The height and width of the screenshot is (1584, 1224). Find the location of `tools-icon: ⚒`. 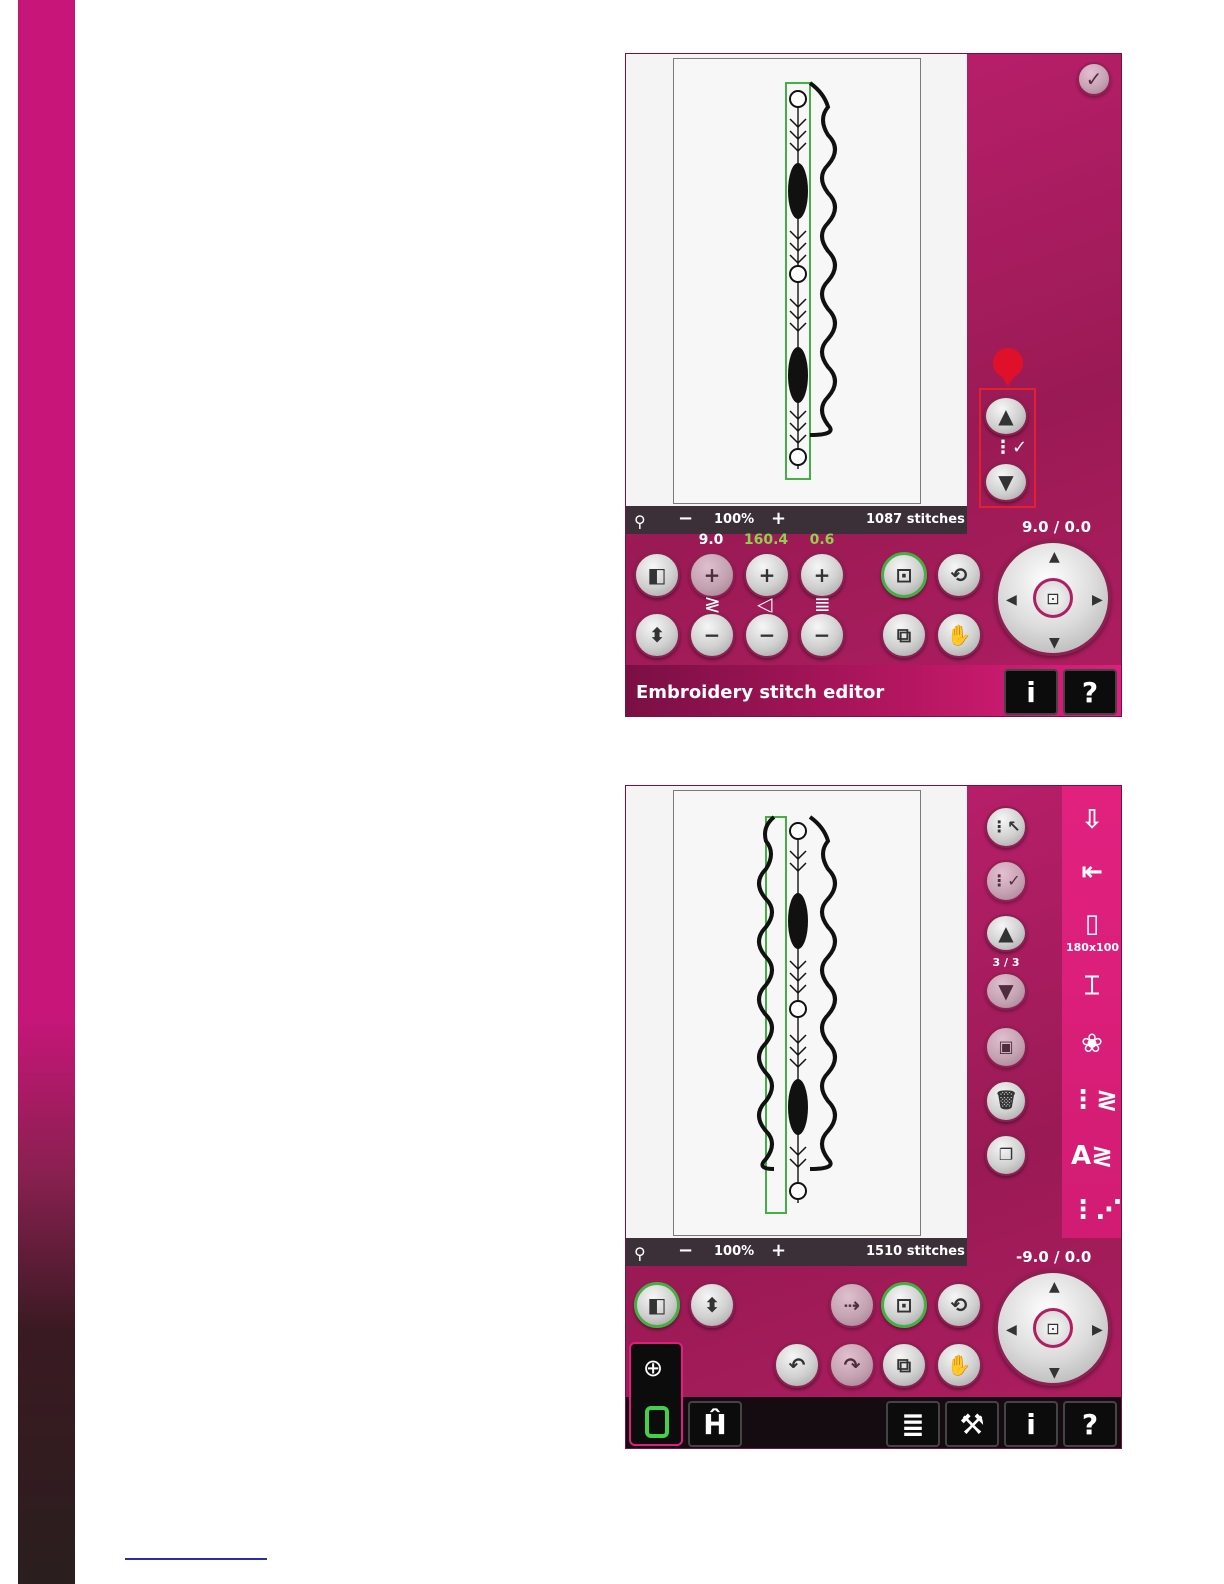

tools-icon: ⚒ is located at coordinates (972, 1424).